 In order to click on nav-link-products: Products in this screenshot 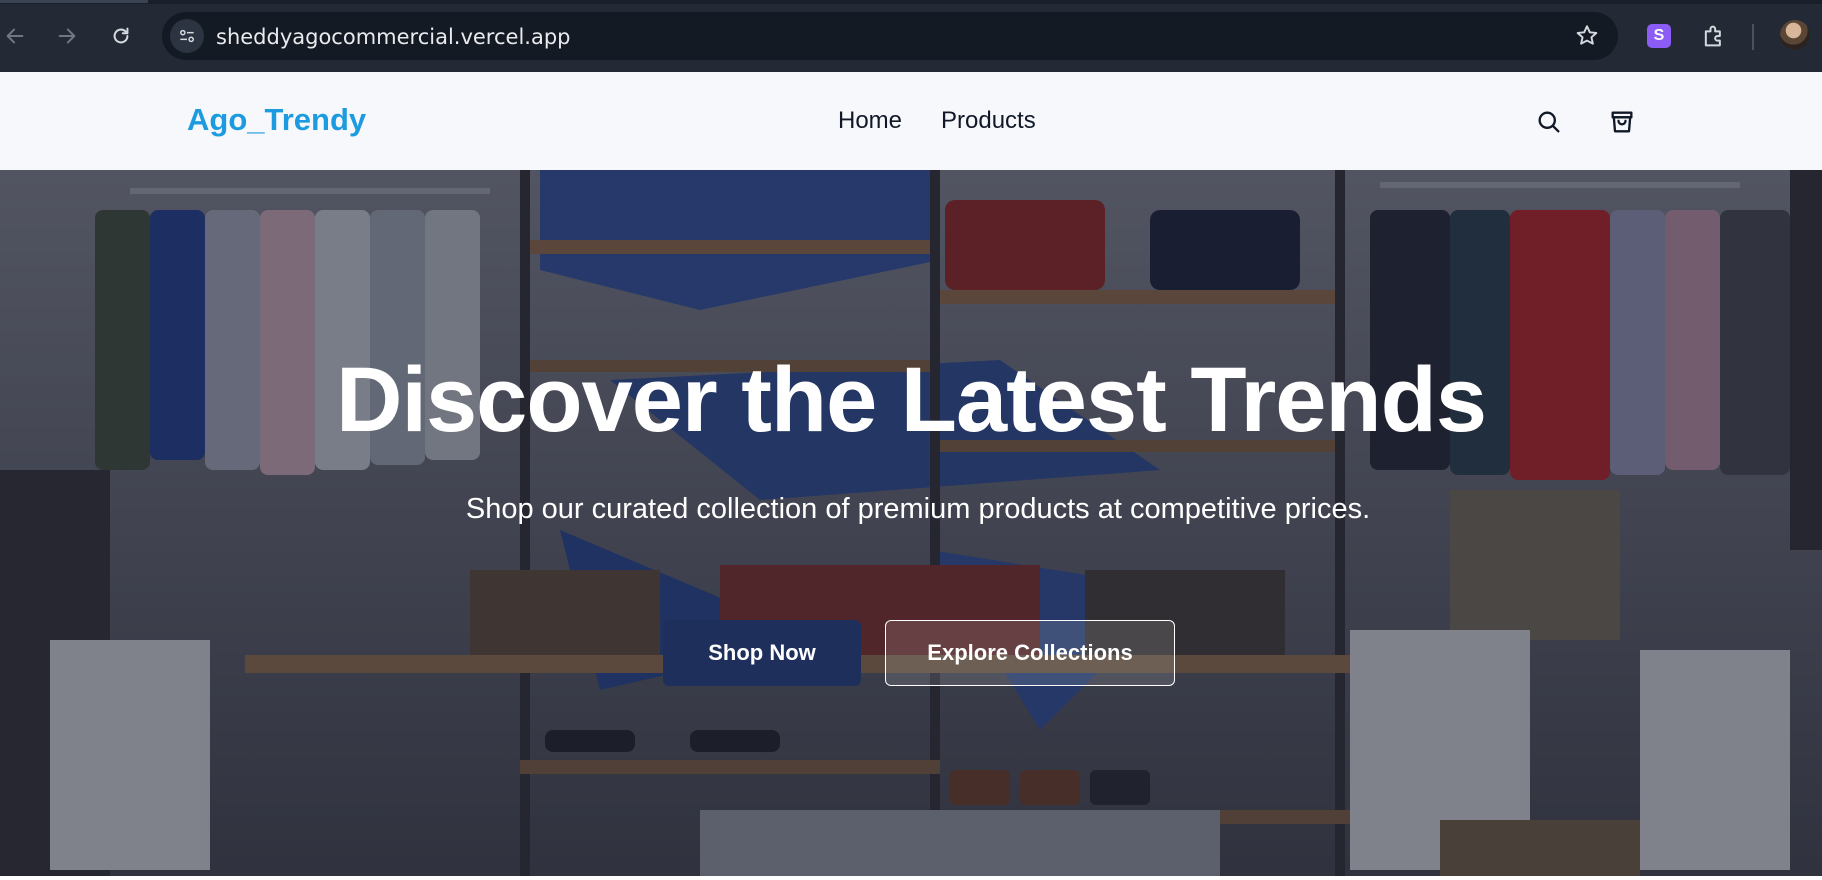, I will do `click(988, 121)`.